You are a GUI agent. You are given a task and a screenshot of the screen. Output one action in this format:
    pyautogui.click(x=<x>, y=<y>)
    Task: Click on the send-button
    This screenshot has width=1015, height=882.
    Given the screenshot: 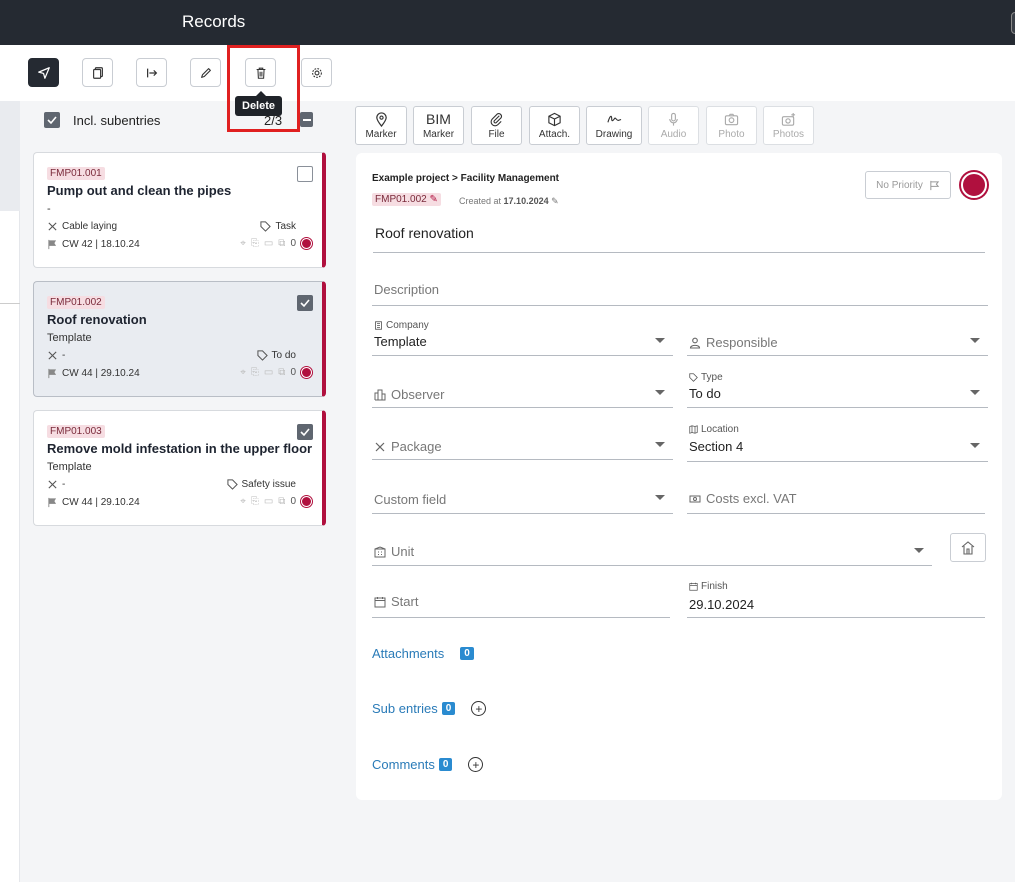 What is the action you would take?
    pyautogui.click(x=43, y=72)
    